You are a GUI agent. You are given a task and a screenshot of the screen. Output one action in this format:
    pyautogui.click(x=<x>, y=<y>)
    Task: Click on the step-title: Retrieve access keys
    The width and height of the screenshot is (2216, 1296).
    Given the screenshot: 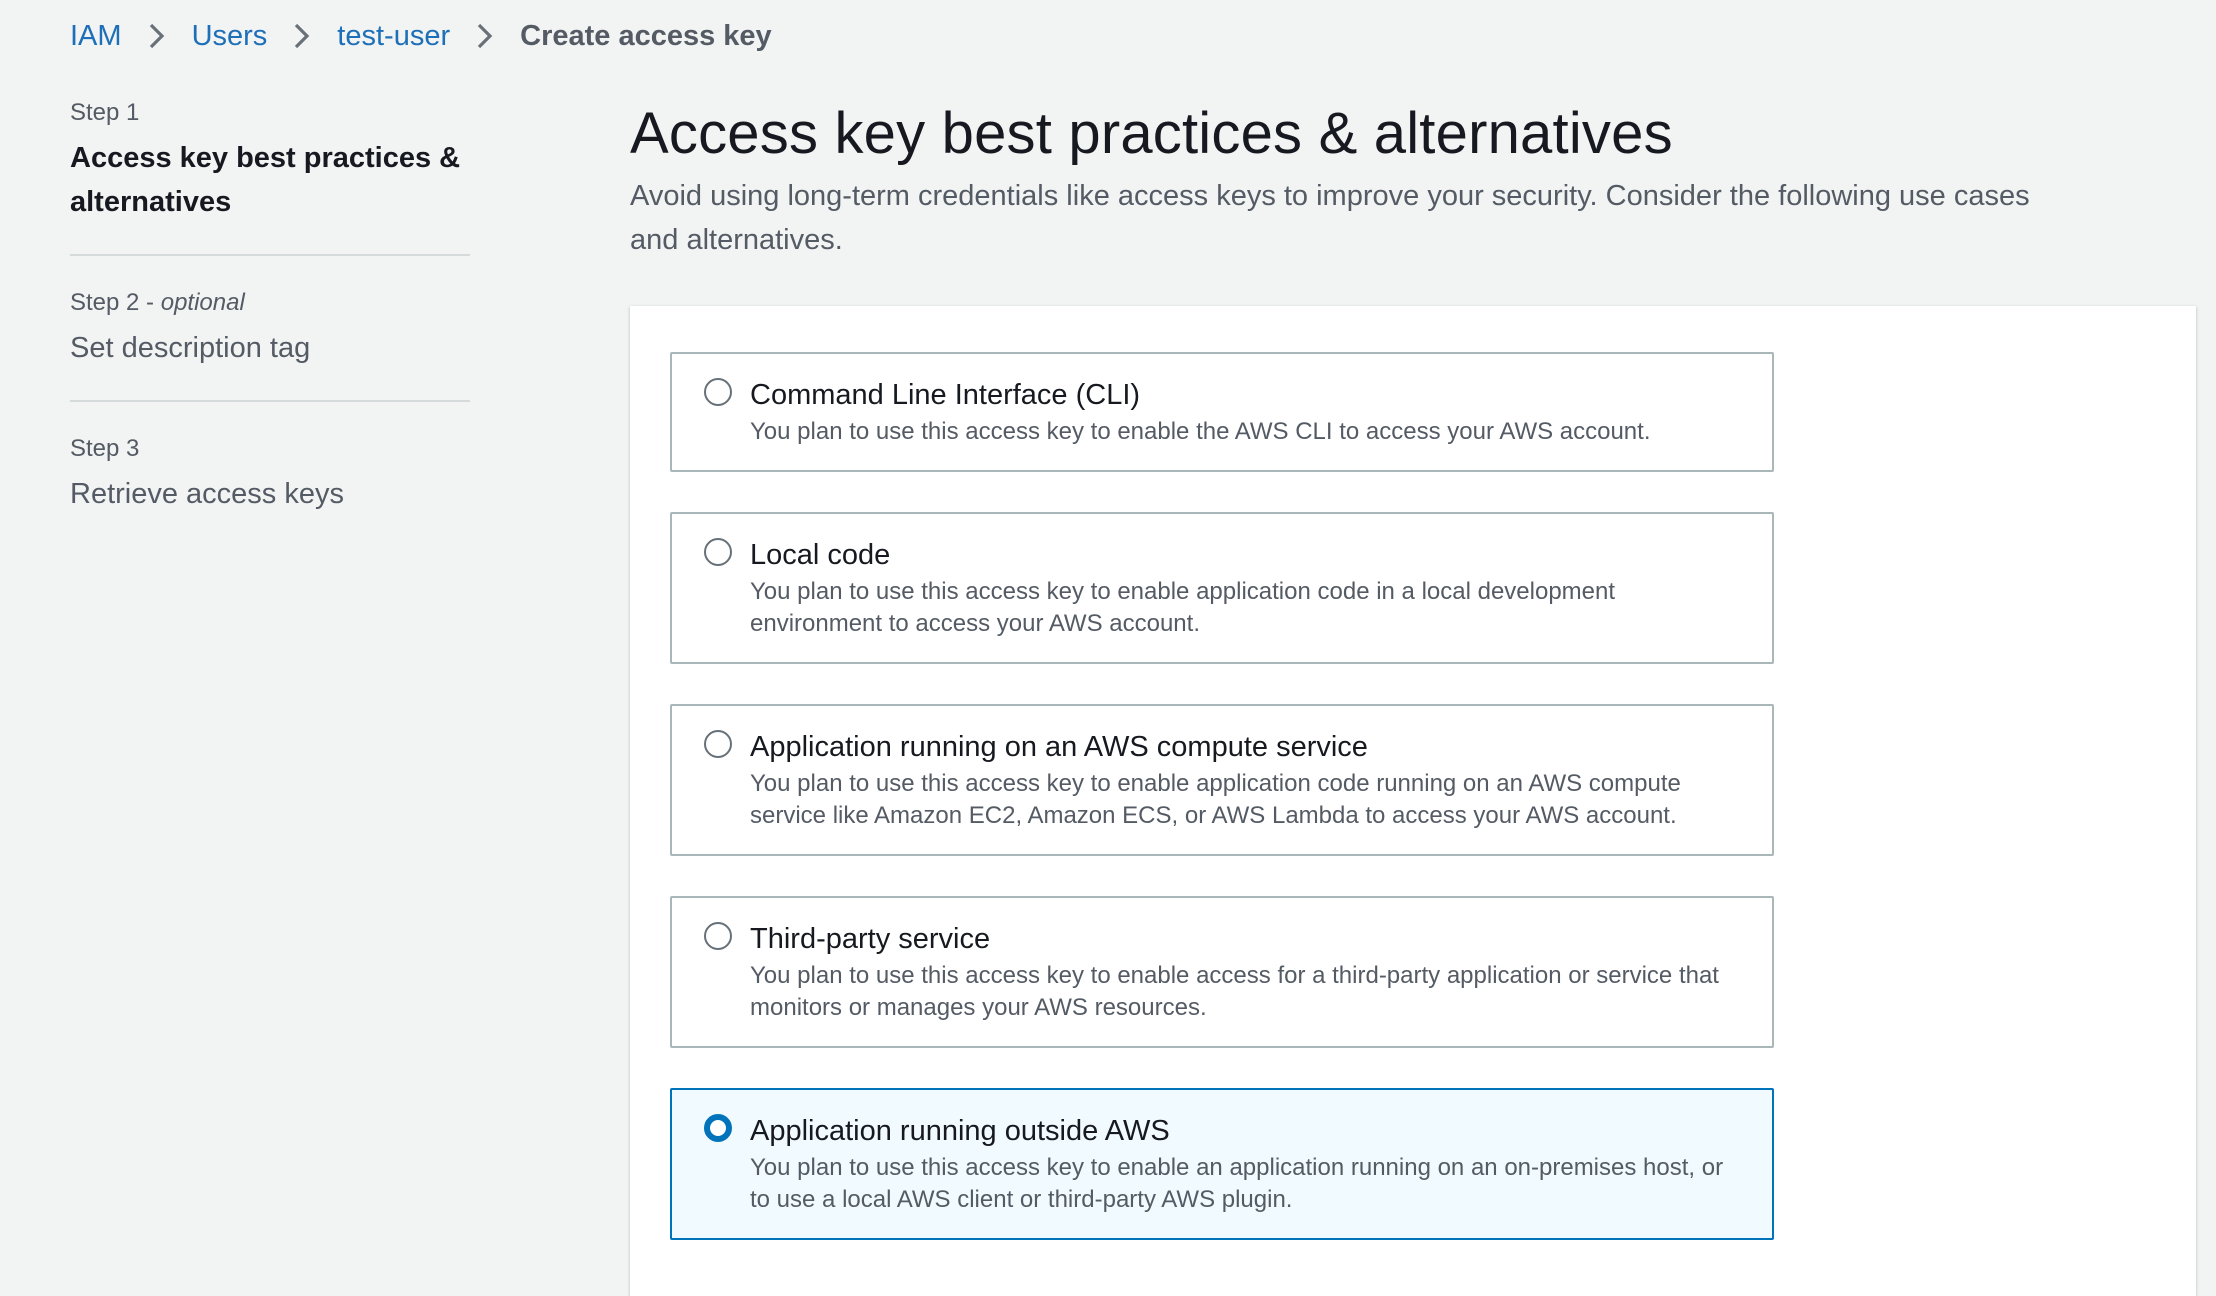 What is the action you would take?
    pyautogui.click(x=207, y=494)
    